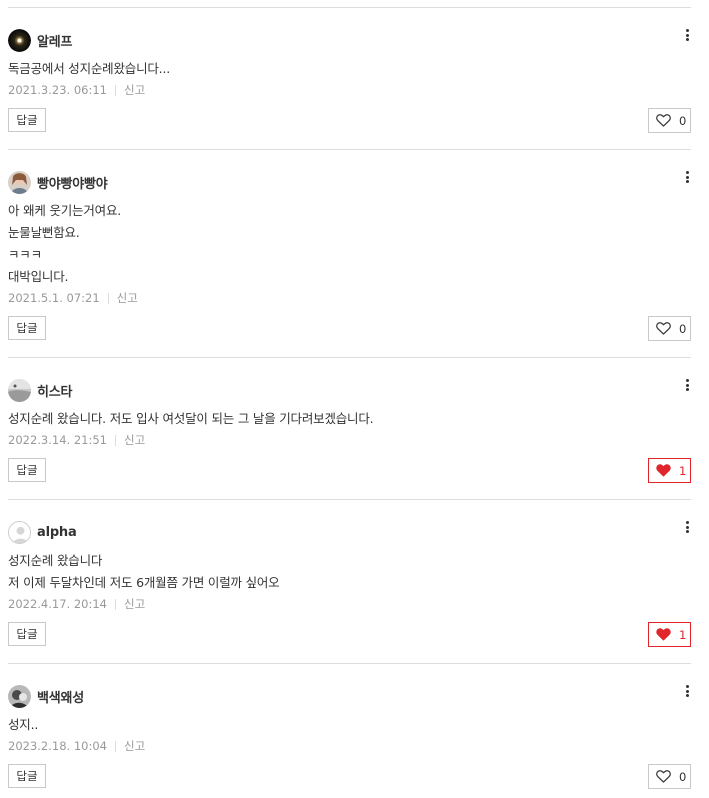 The image size is (709, 798). I want to click on sketch-avatar-icon, so click(19, 696).